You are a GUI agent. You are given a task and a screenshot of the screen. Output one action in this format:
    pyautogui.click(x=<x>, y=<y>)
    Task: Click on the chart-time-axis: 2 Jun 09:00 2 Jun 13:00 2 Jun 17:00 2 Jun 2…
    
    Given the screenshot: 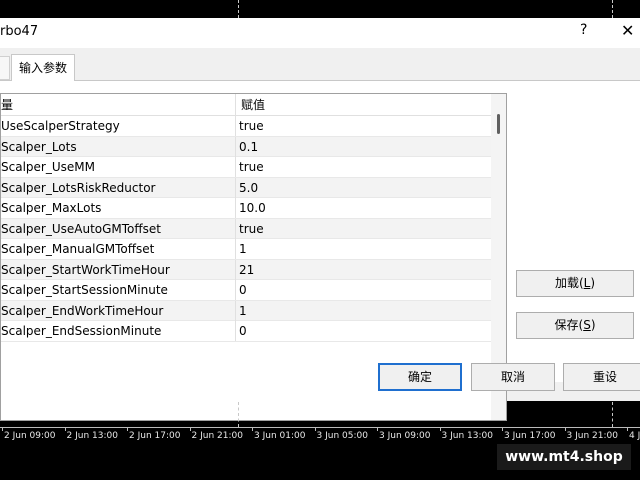 What is the action you would take?
    pyautogui.click(x=320, y=435)
    